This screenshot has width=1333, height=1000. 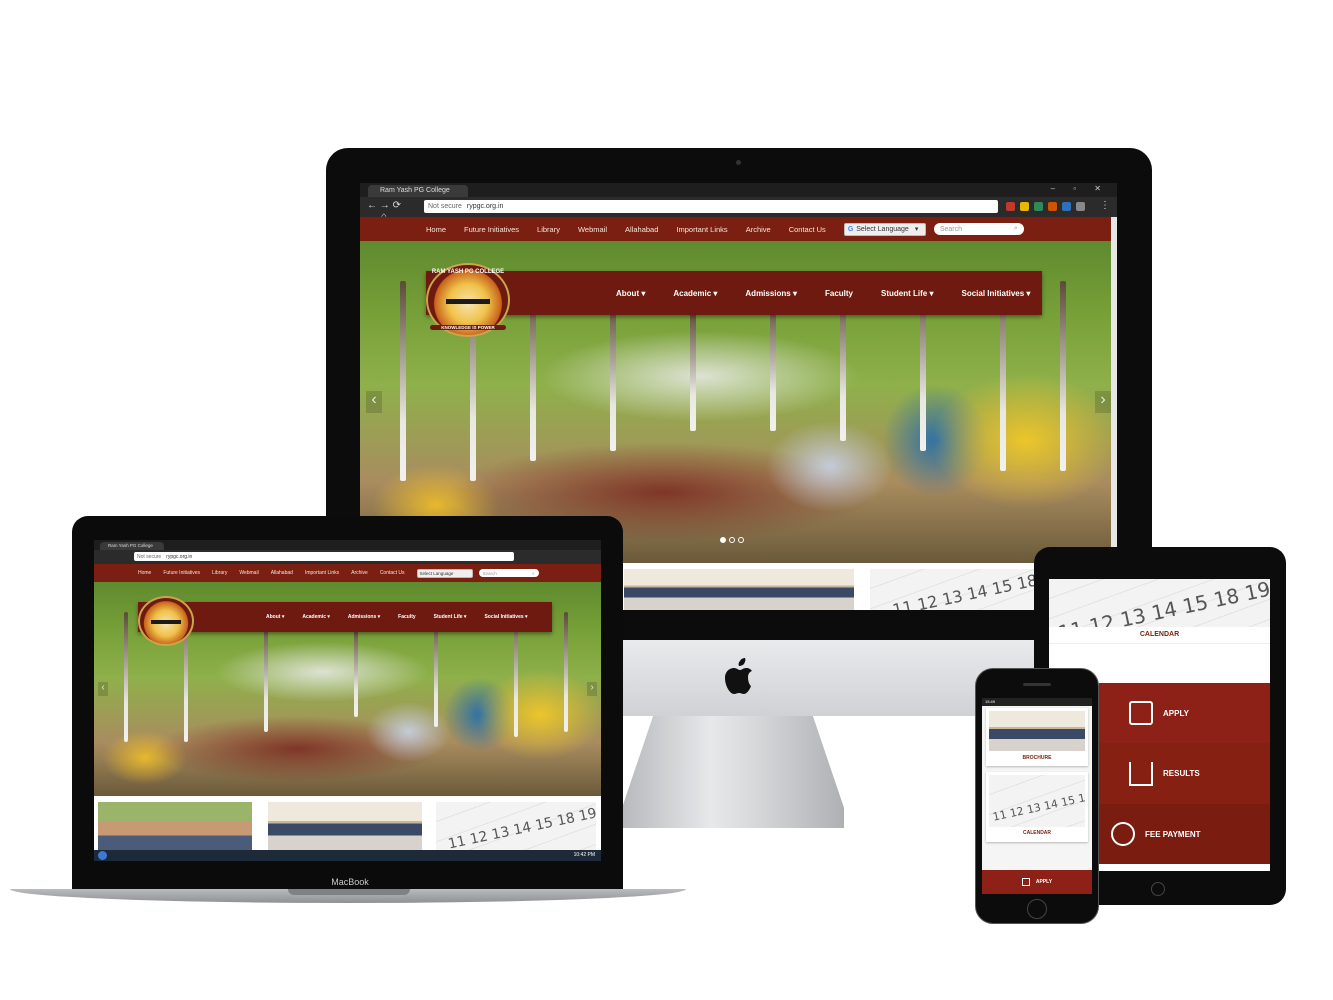 I want to click on results-label: RESULTS, so click(x=1181, y=773).